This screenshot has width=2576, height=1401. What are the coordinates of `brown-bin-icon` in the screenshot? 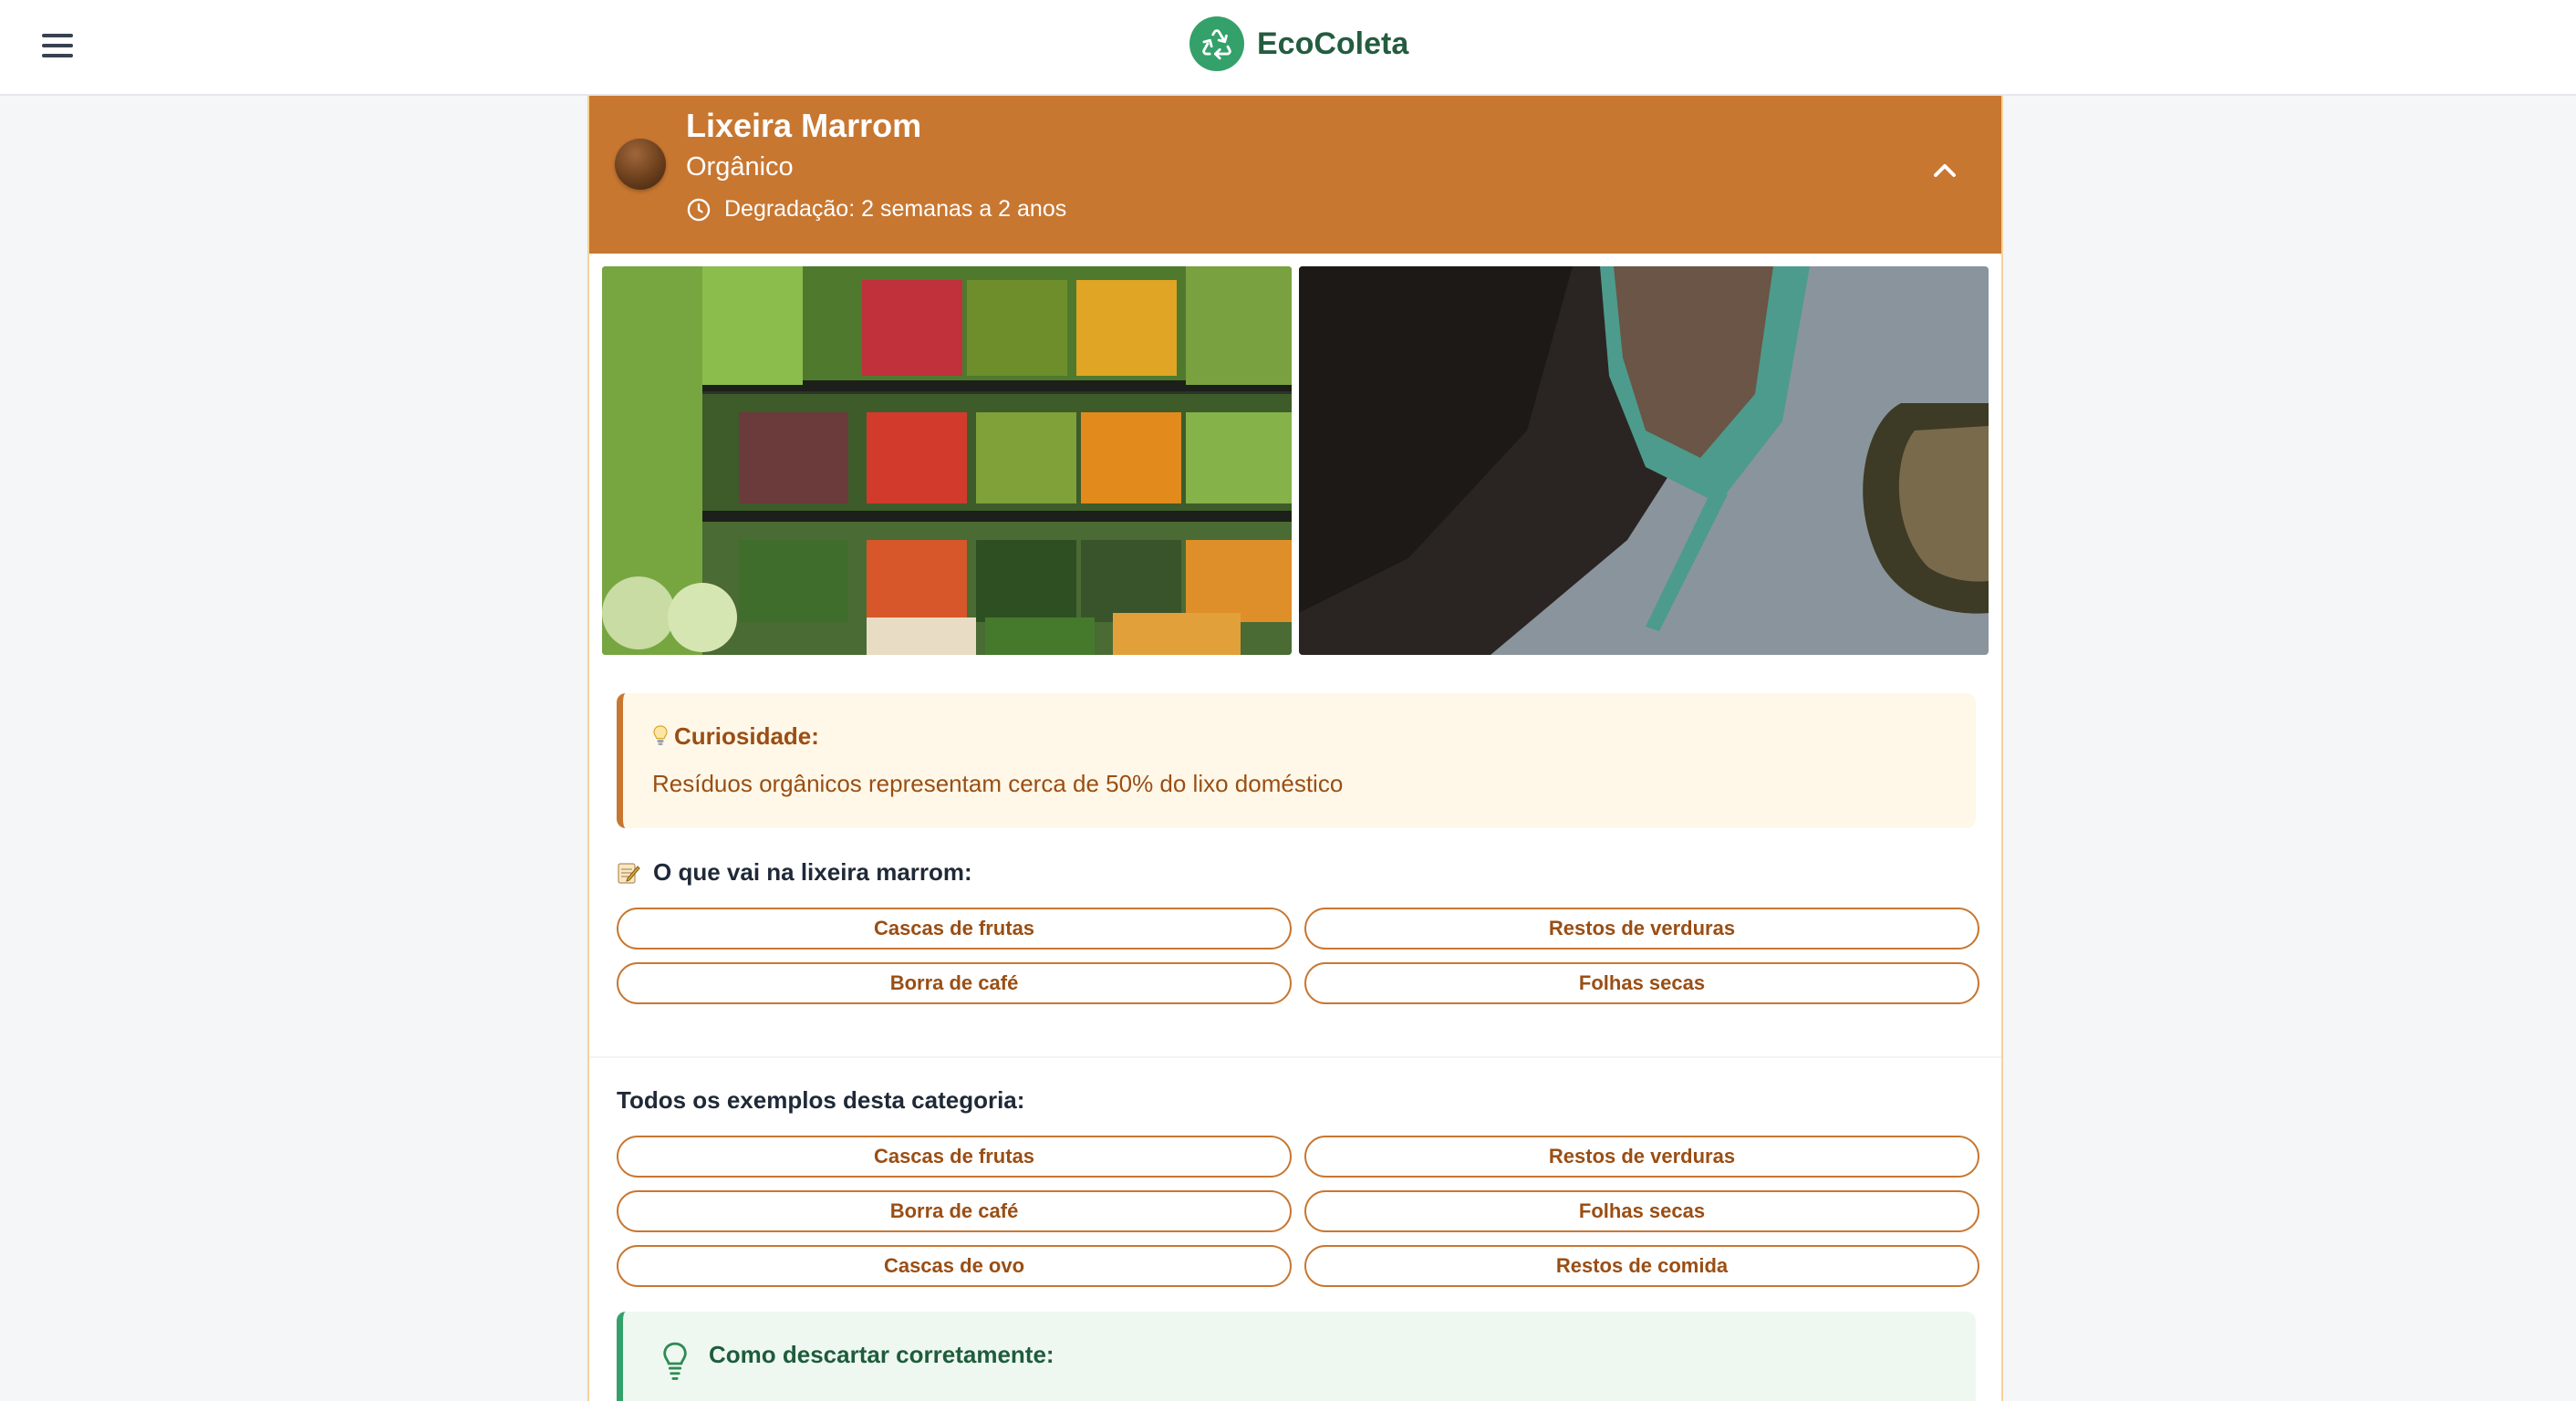 It's located at (640, 164).